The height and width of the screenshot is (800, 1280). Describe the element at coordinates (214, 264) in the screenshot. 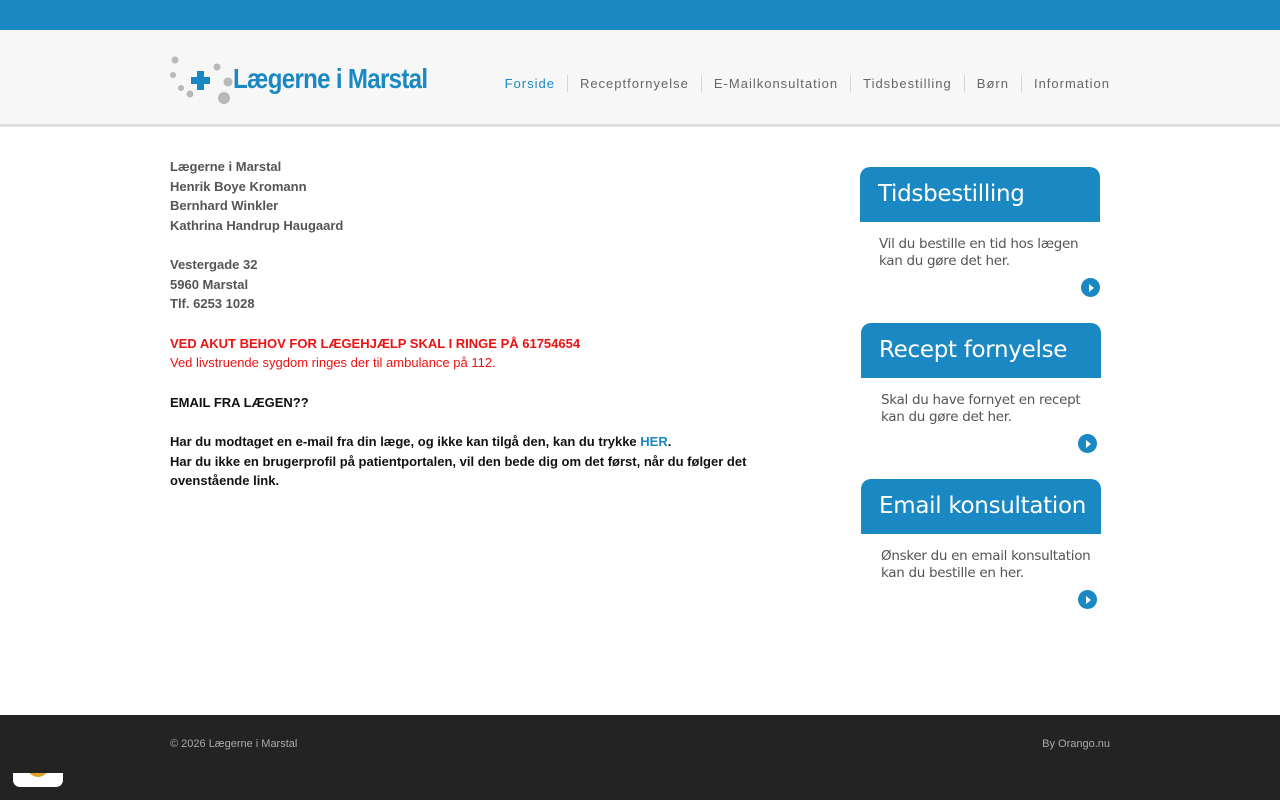

I see `address-street: Vestergade 32` at that location.